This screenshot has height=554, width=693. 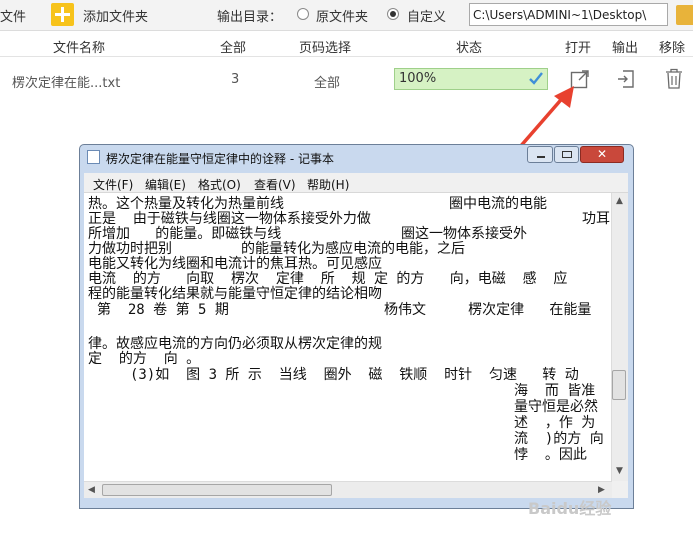 I want to click on close-button: ✕, so click(x=602, y=154).